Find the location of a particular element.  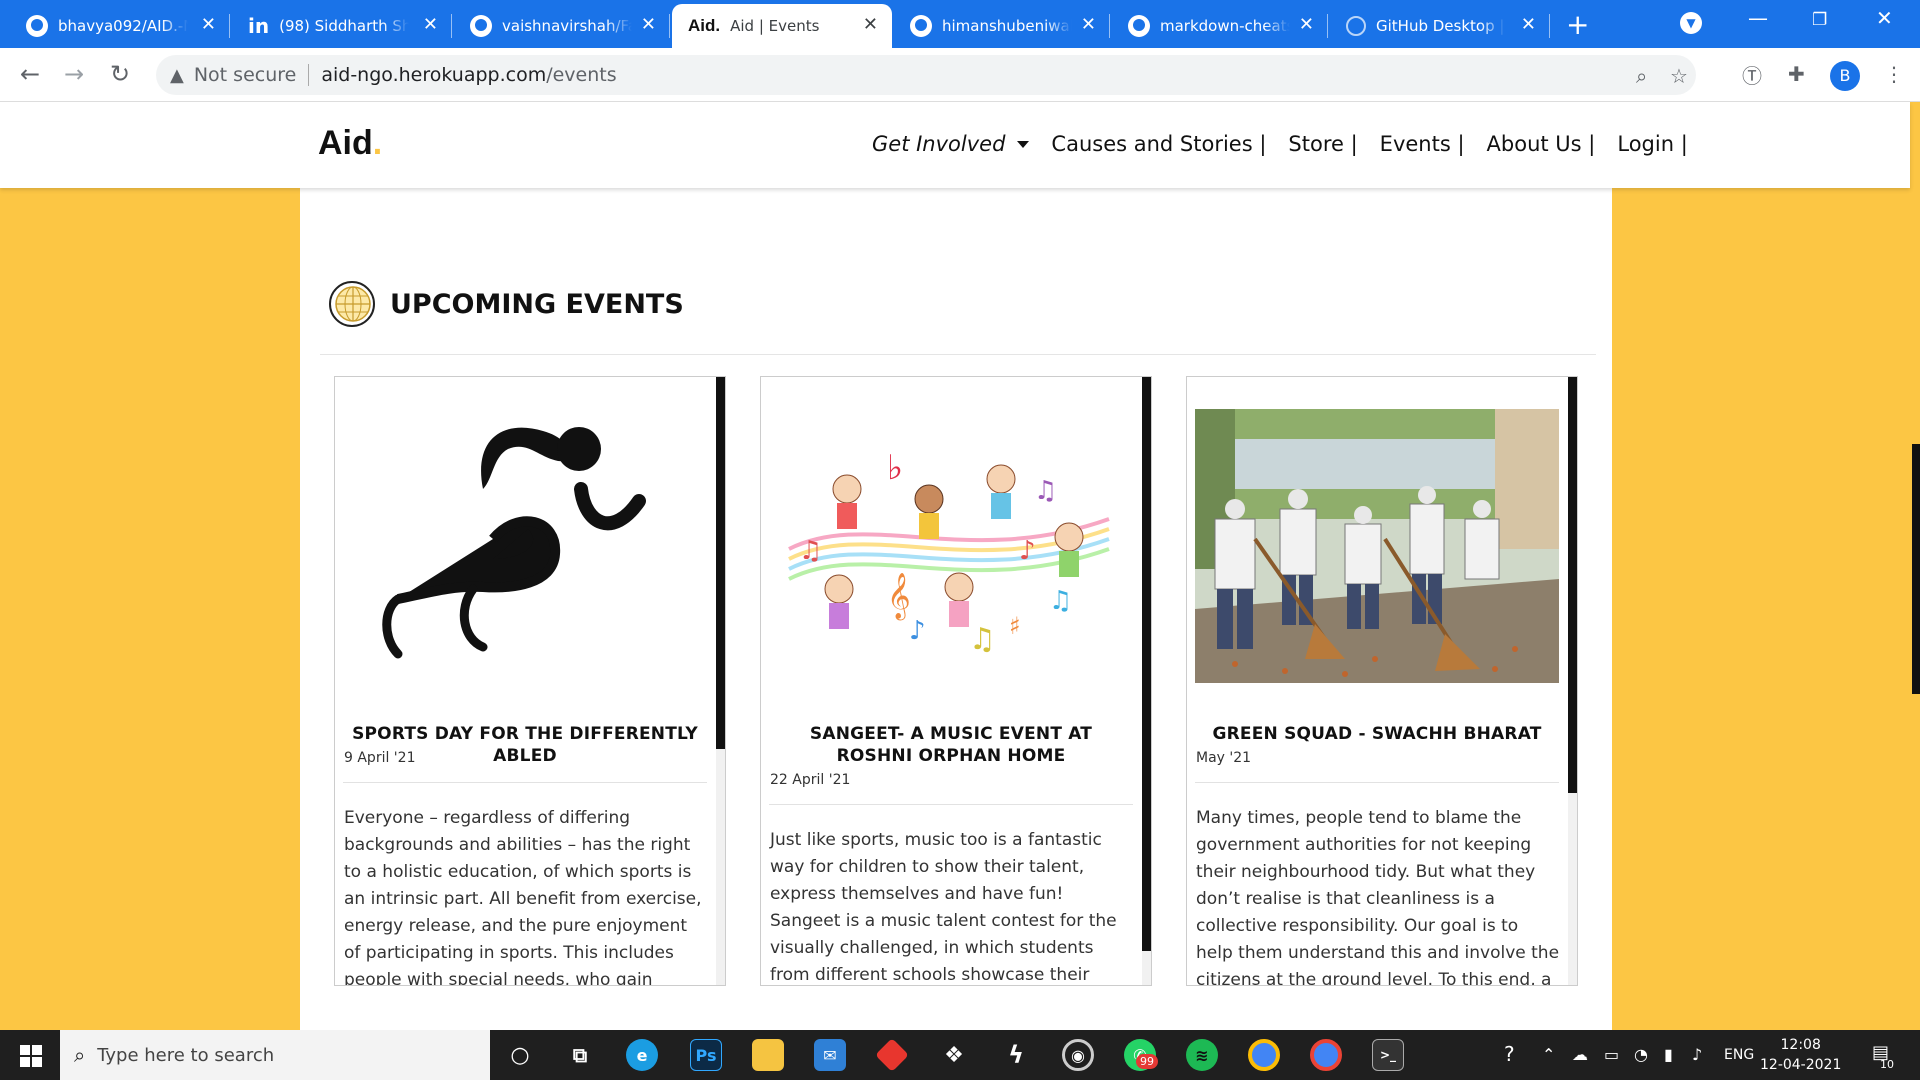

nav-causes: Causes and Stories | is located at coordinates (1158, 144).